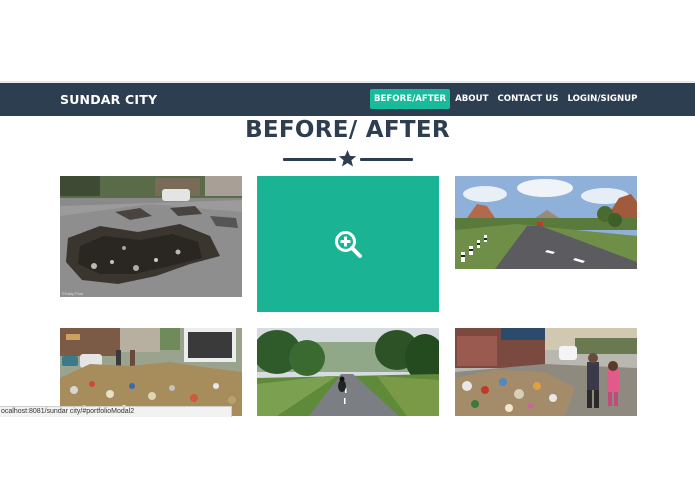 The width and height of the screenshot is (695, 494). I want to click on portfolio-item-pothole-road: ©Daily Post, so click(151, 236).